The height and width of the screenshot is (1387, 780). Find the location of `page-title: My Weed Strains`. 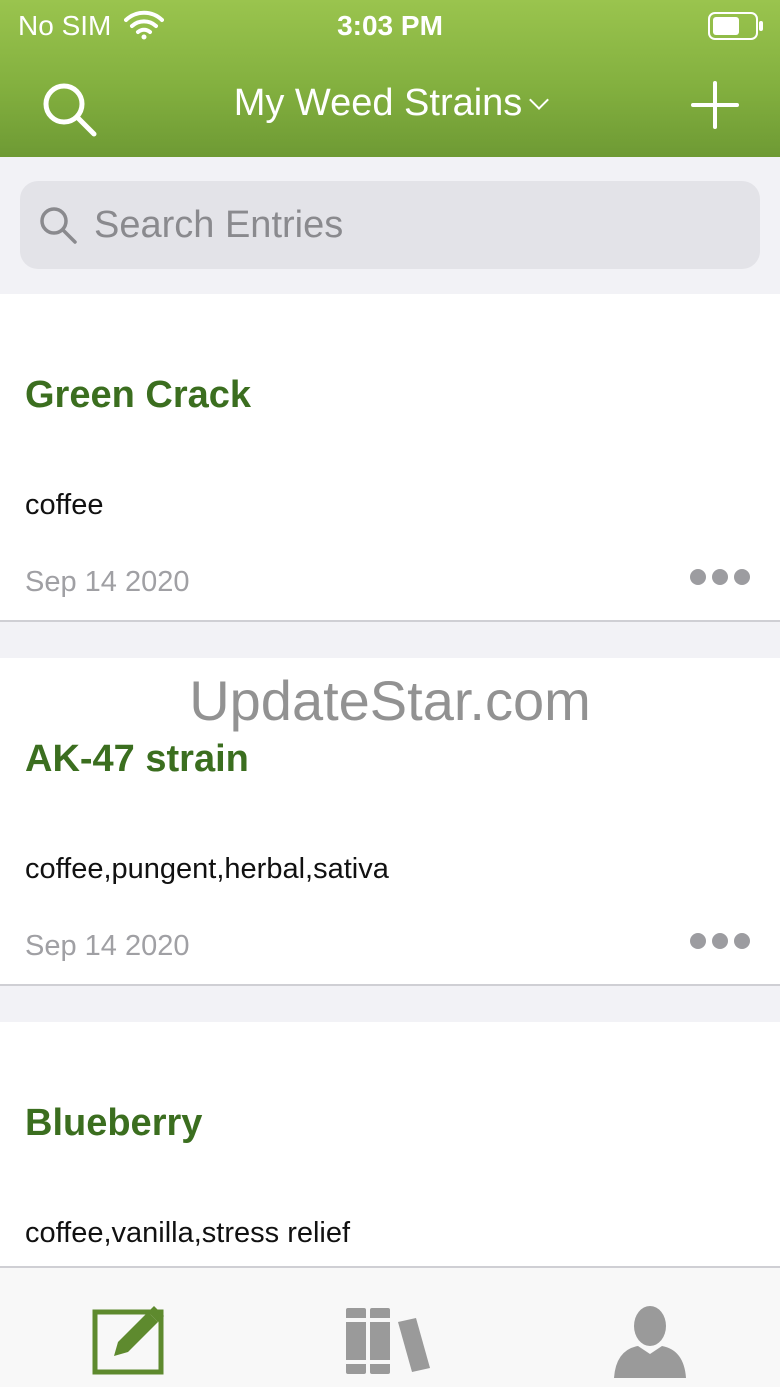

page-title: My Weed Strains is located at coordinates (378, 103).